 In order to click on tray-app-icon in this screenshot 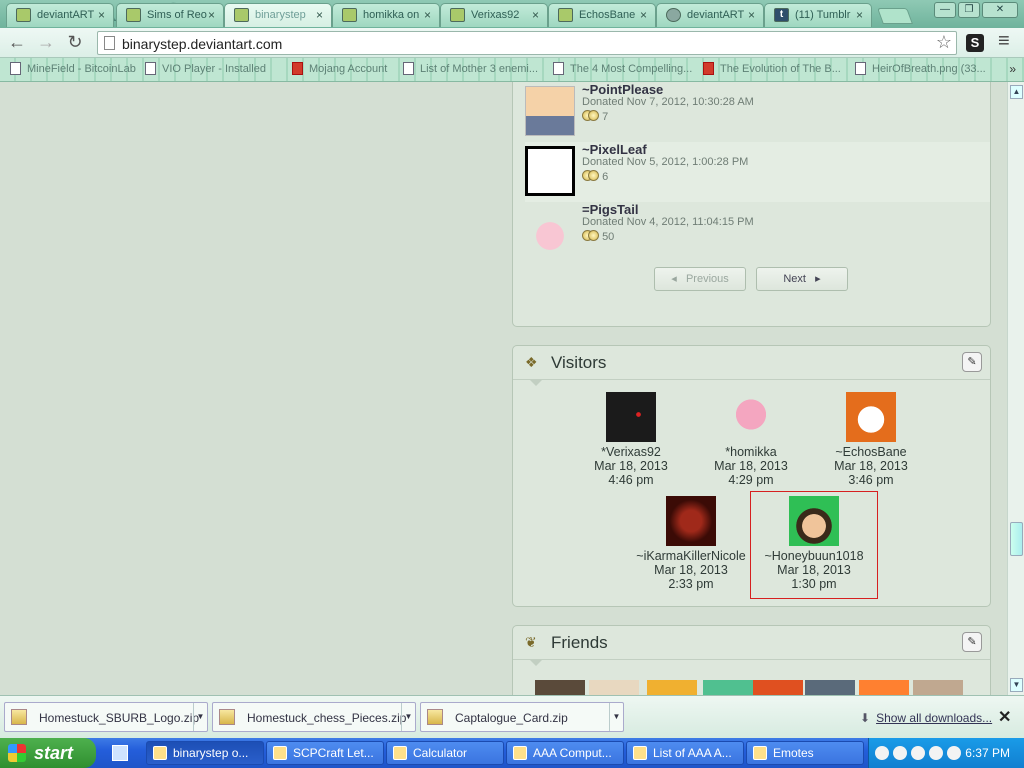, I will do `click(900, 753)`.